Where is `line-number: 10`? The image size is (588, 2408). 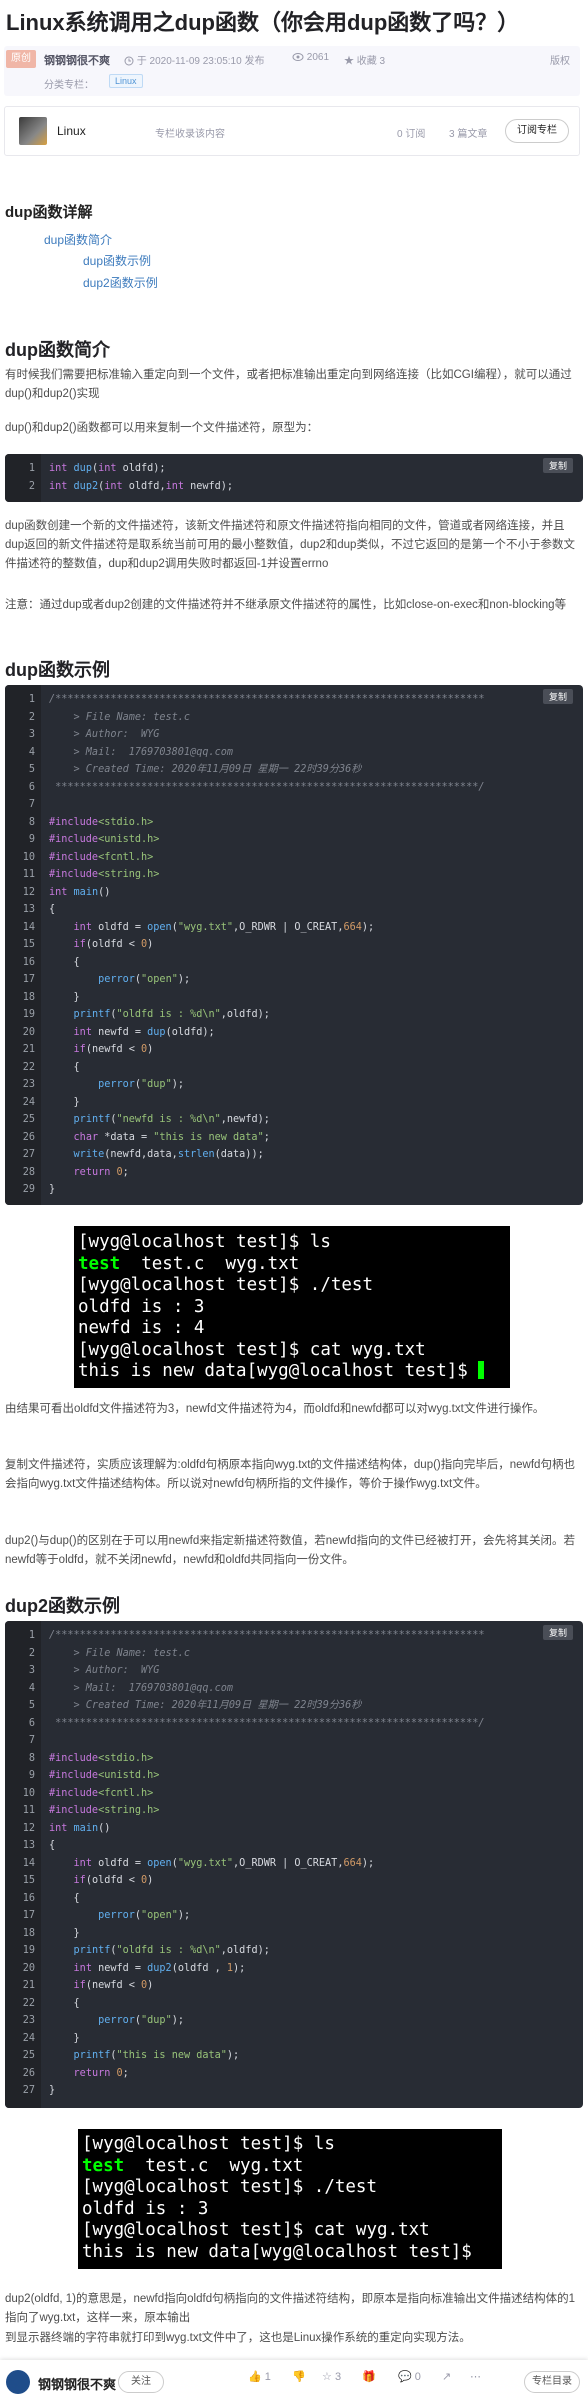 line-number: 10 is located at coordinates (28, 1793).